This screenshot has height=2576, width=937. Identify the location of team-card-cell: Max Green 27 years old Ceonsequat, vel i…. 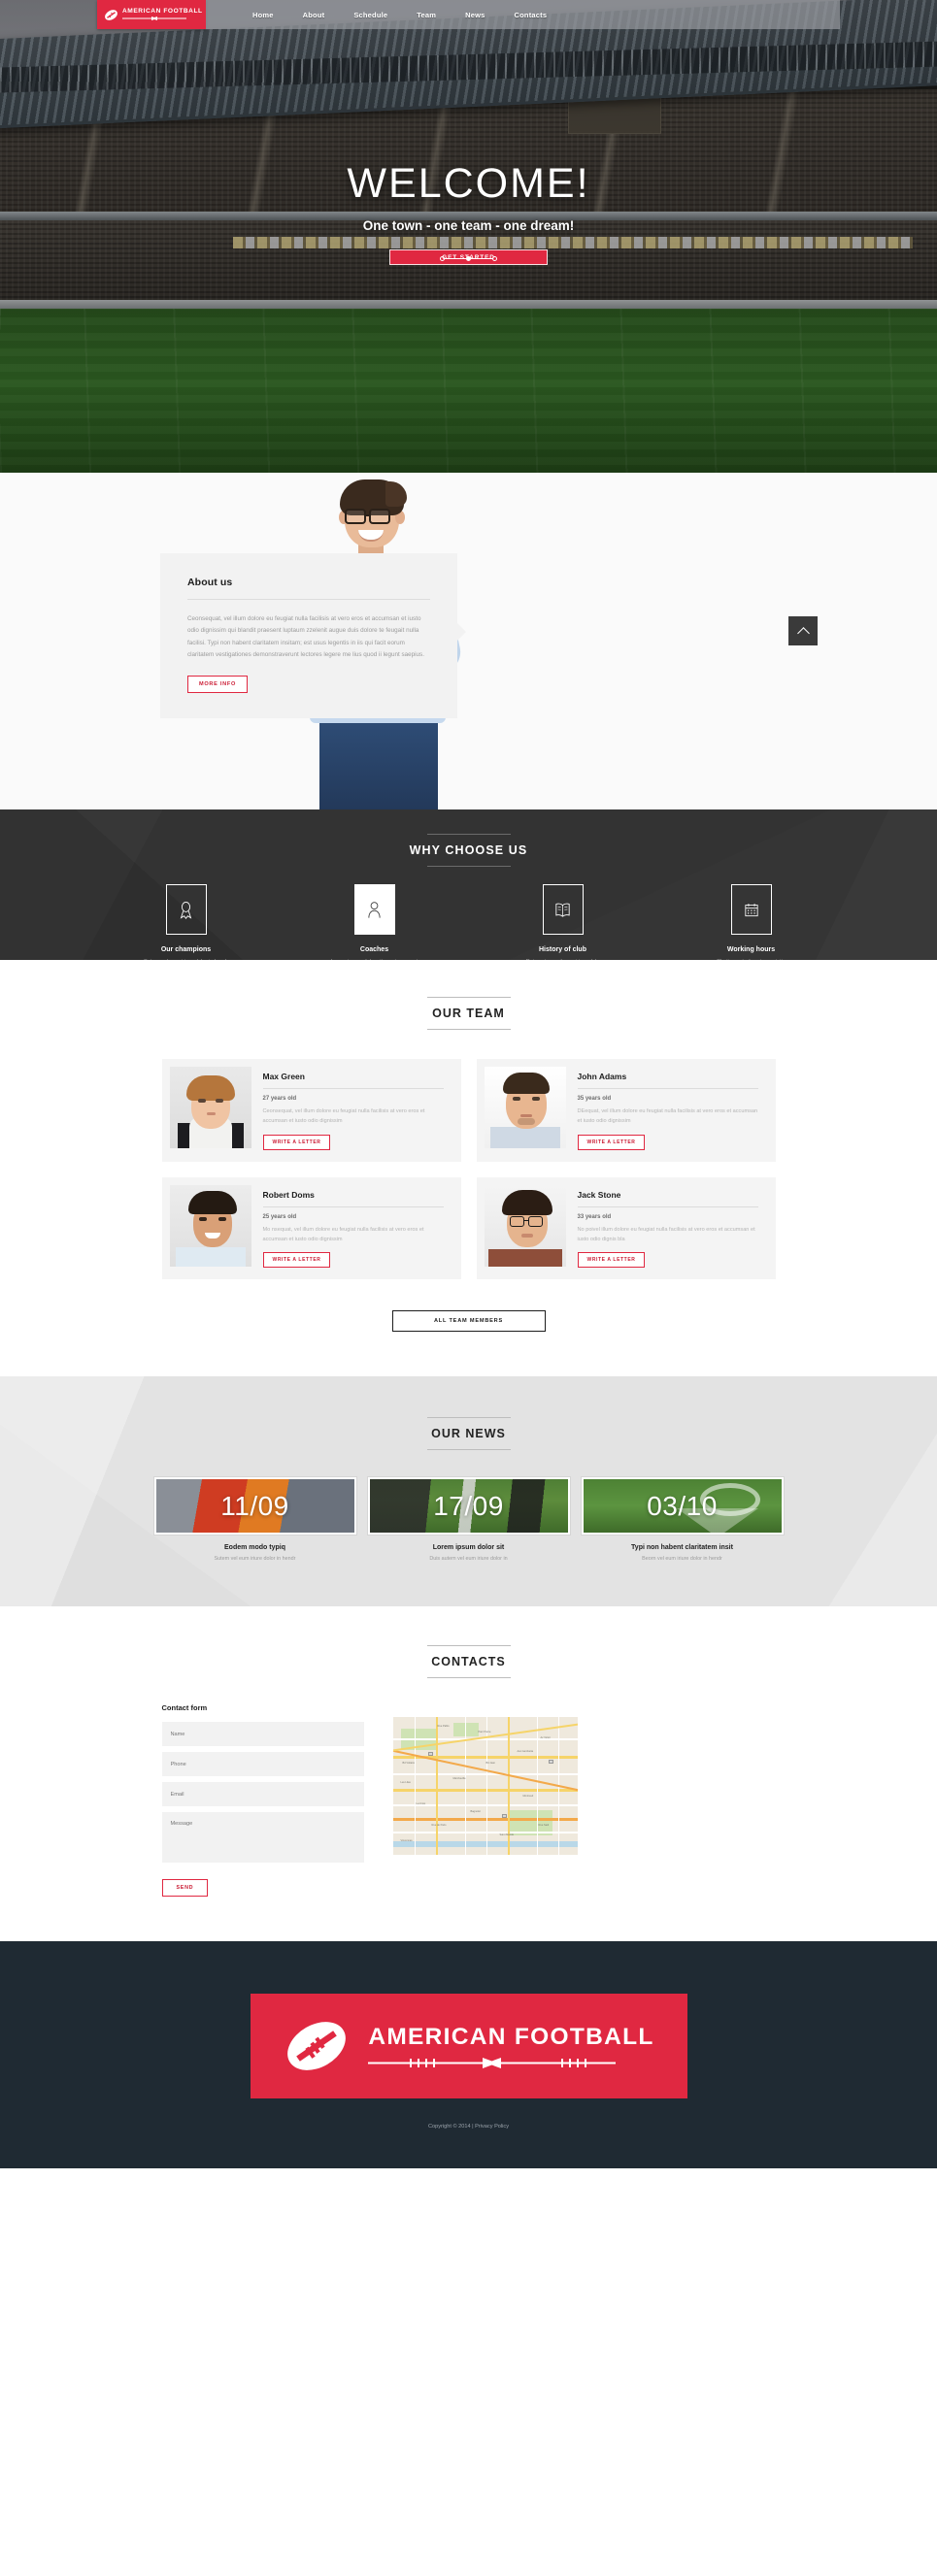
(315, 1118).